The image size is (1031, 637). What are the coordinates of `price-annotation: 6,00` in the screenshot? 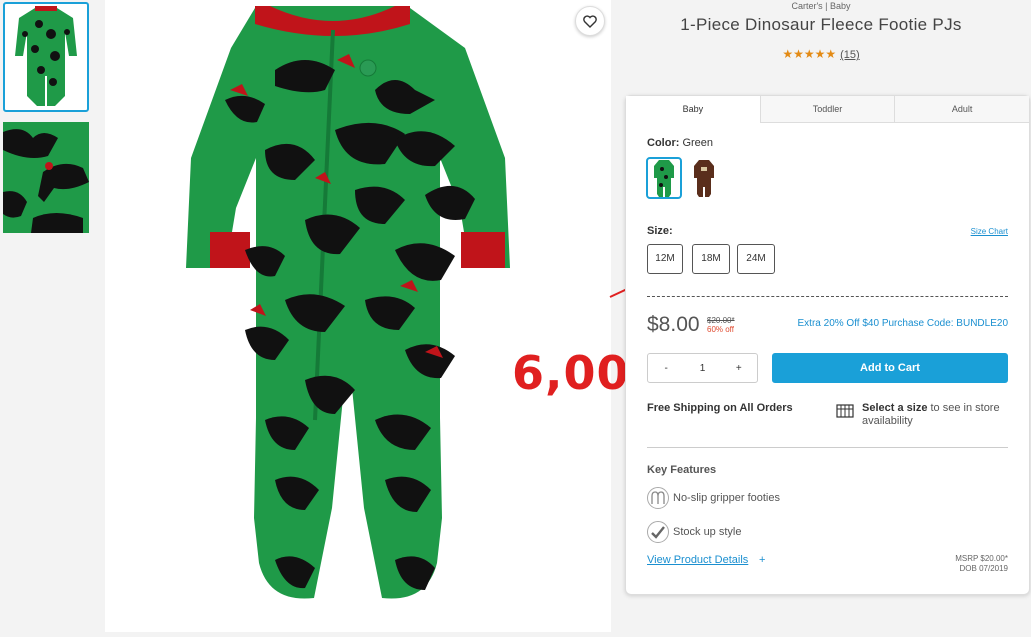 It's located at (571, 373).